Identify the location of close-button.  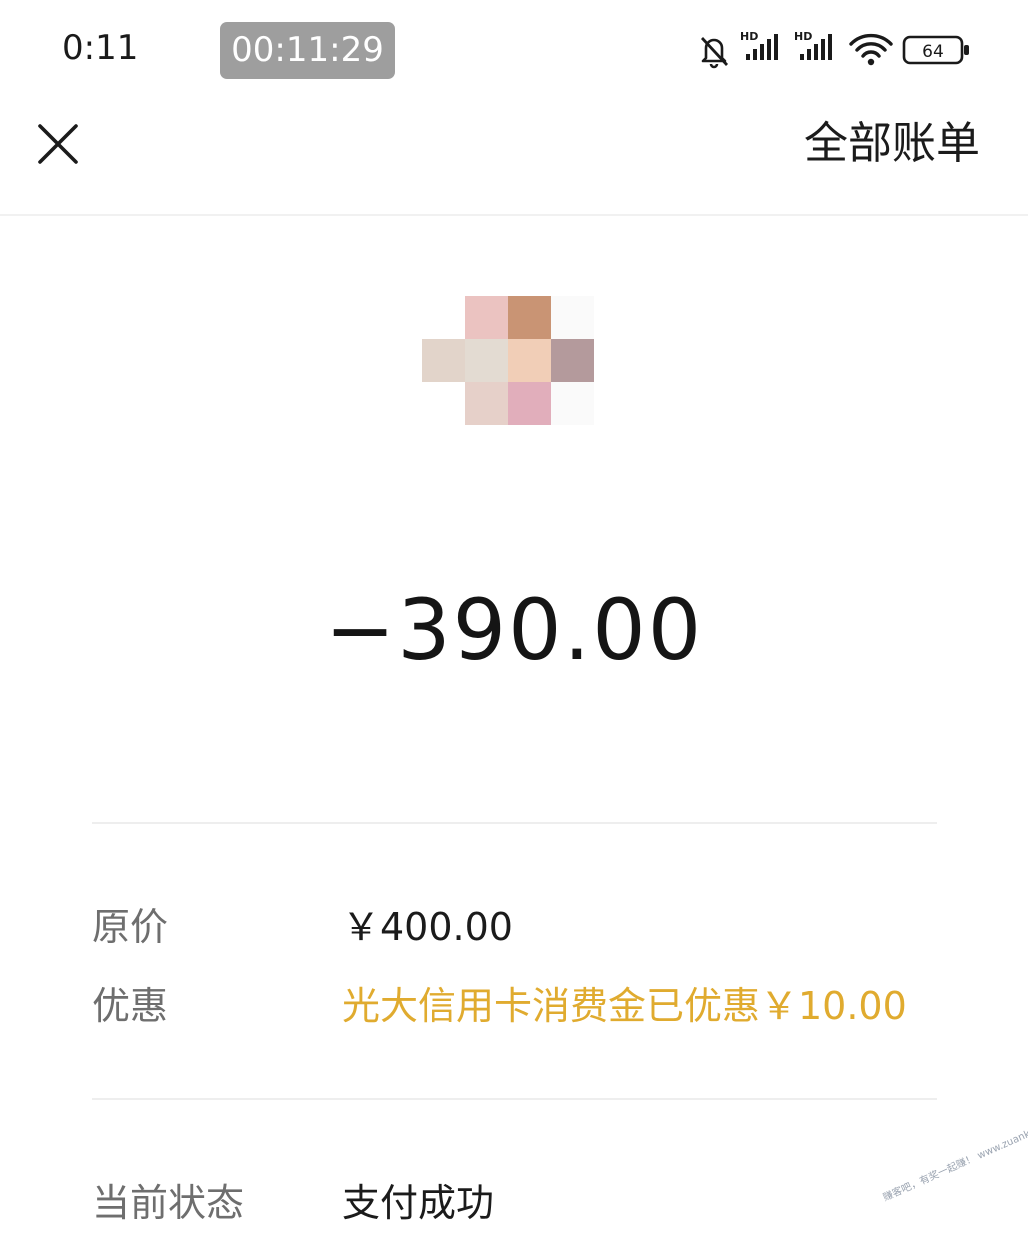
(58, 144).